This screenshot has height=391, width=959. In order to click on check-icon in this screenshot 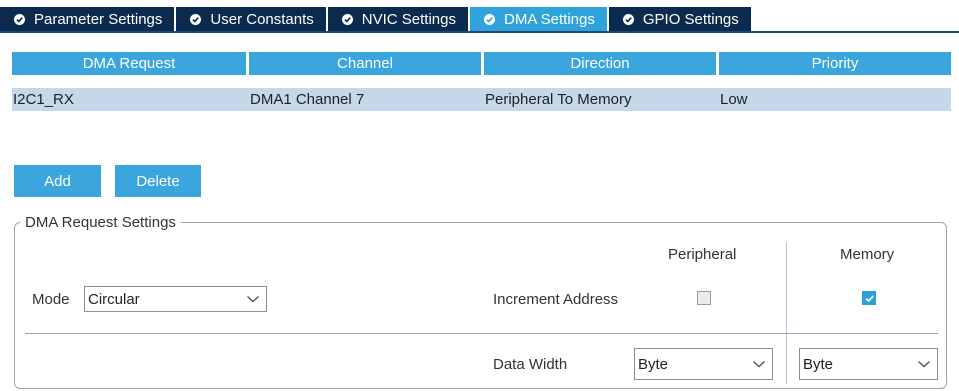, I will do `click(869, 298)`.